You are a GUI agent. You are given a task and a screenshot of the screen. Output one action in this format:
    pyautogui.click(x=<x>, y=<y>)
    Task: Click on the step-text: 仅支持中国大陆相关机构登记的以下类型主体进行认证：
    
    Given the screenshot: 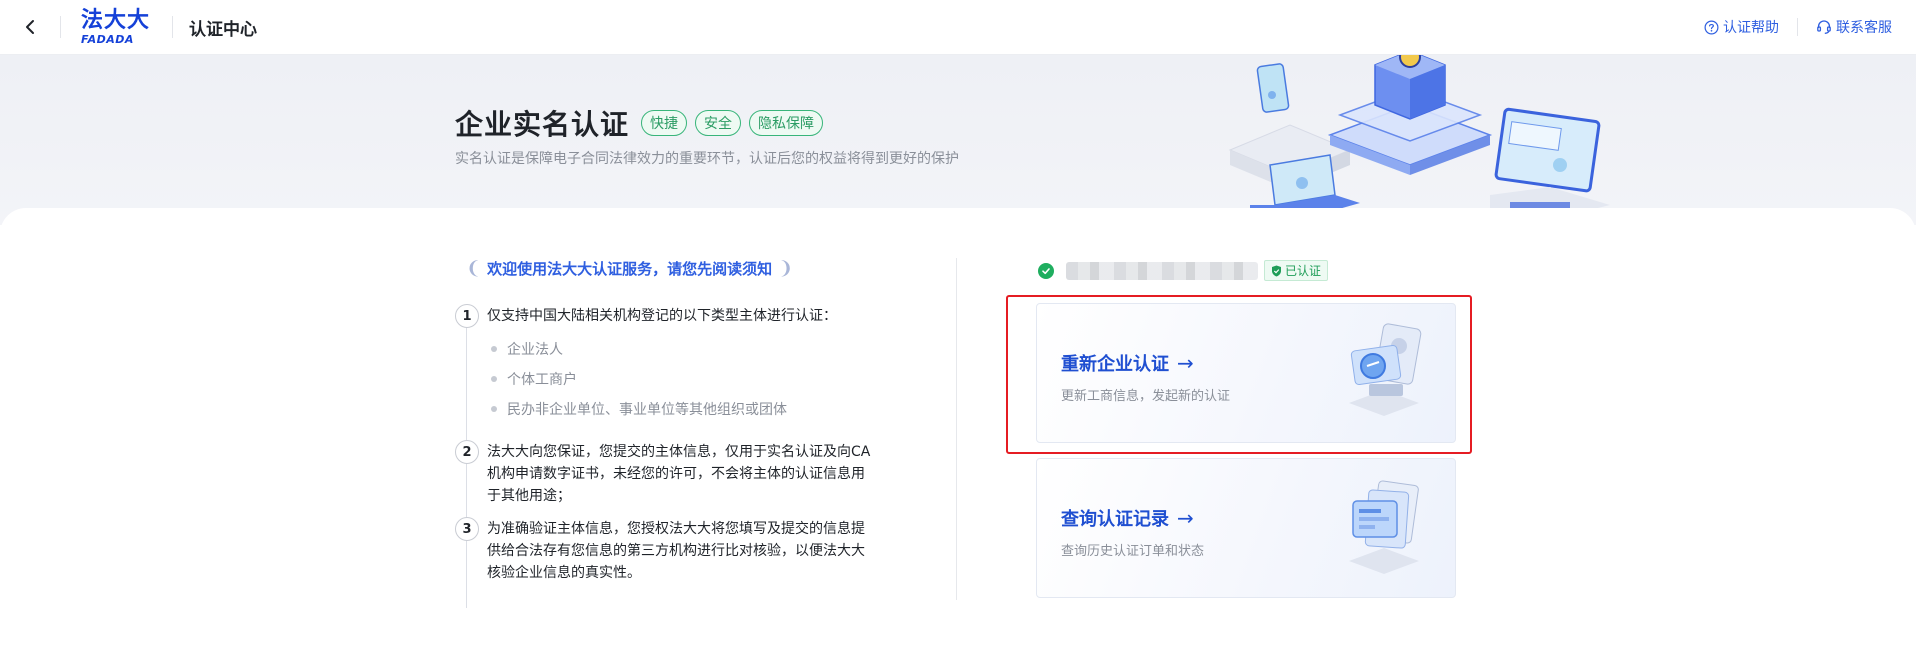 What is the action you would take?
    pyautogui.click(x=662, y=316)
    